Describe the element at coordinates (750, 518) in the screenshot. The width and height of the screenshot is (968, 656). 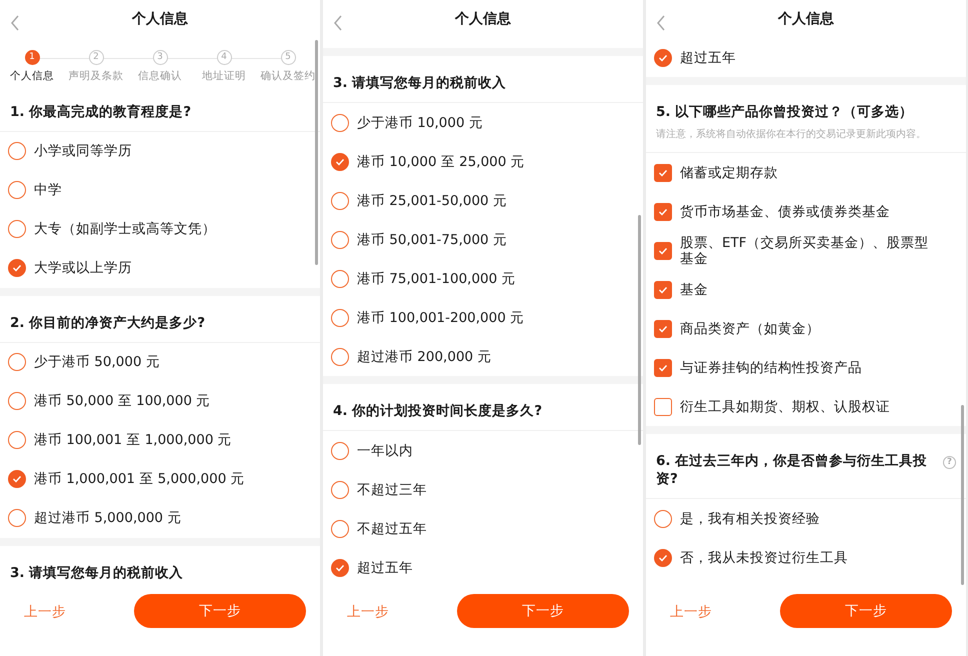
I see `option-label: 是，我有相关投资经验` at that location.